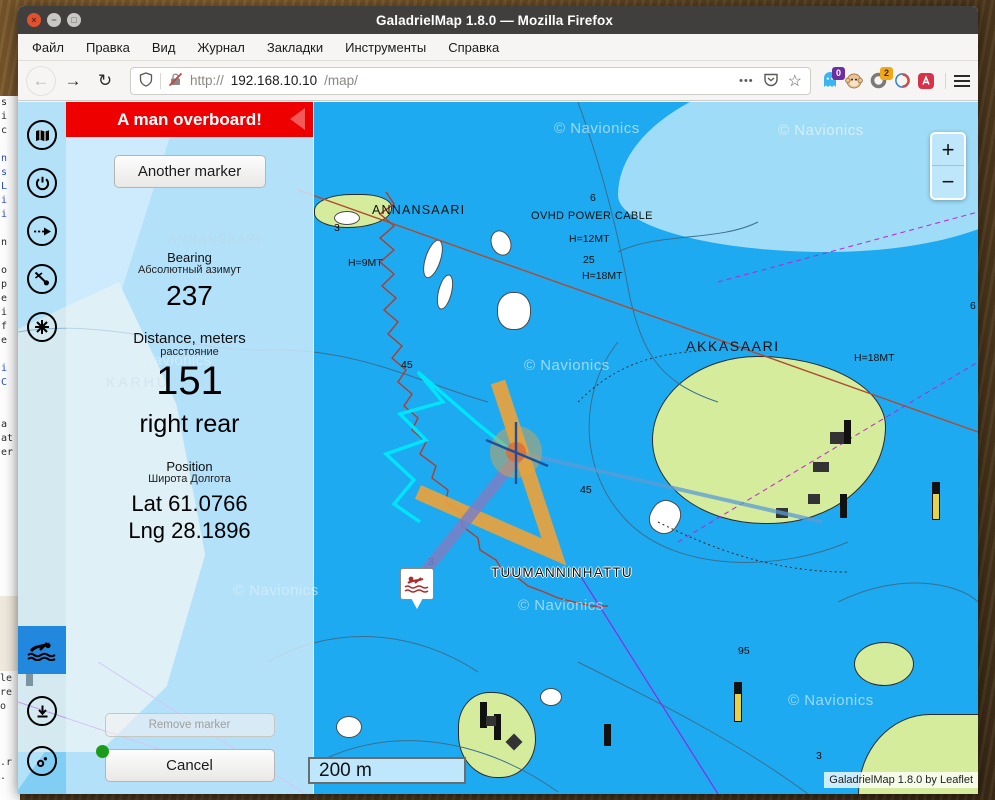 The width and height of the screenshot is (995, 800). What do you see at coordinates (42, 183) in the screenshot?
I see `power-icon` at bounding box center [42, 183].